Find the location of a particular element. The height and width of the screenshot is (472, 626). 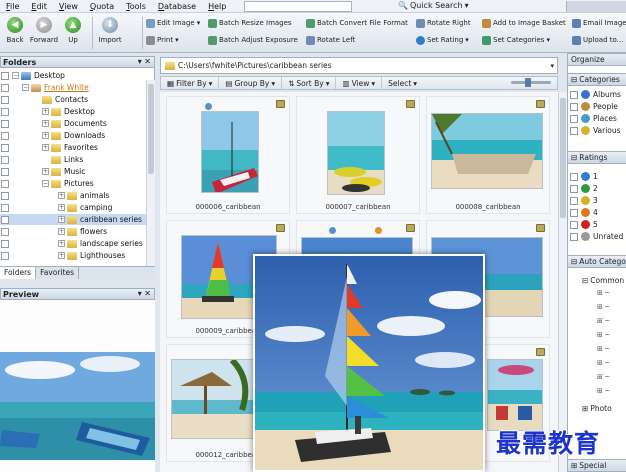

group-by-button: ▤ Group By ▾ is located at coordinates (251, 83).